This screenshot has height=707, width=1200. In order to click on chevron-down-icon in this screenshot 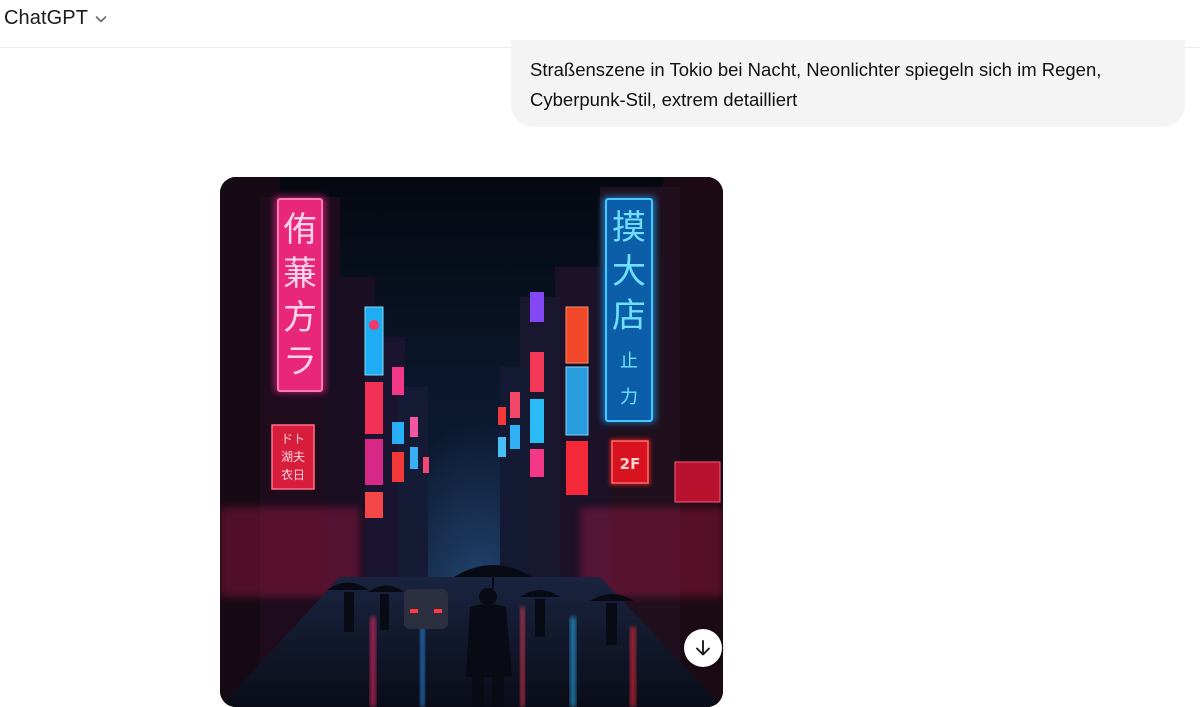, I will do `click(101, 19)`.